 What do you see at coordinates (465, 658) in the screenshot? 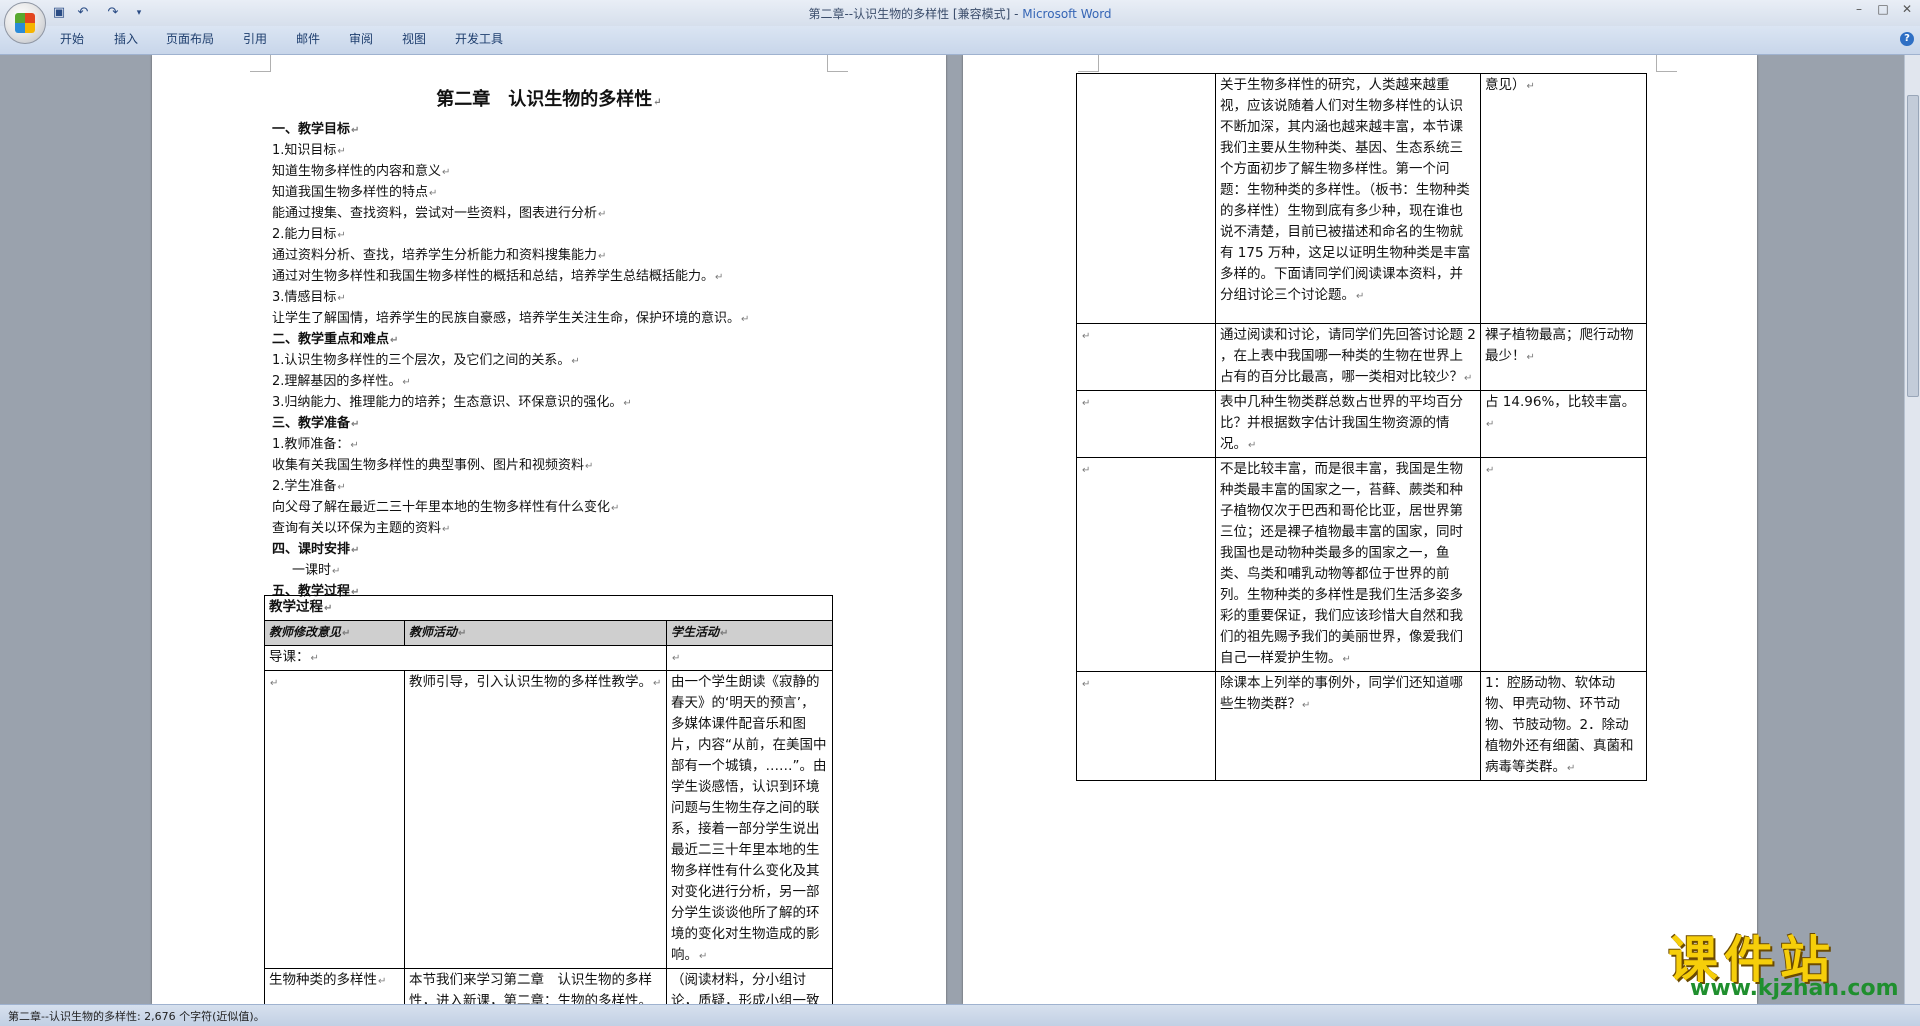
I see `table-cell: 导课：↵` at bounding box center [465, 658].